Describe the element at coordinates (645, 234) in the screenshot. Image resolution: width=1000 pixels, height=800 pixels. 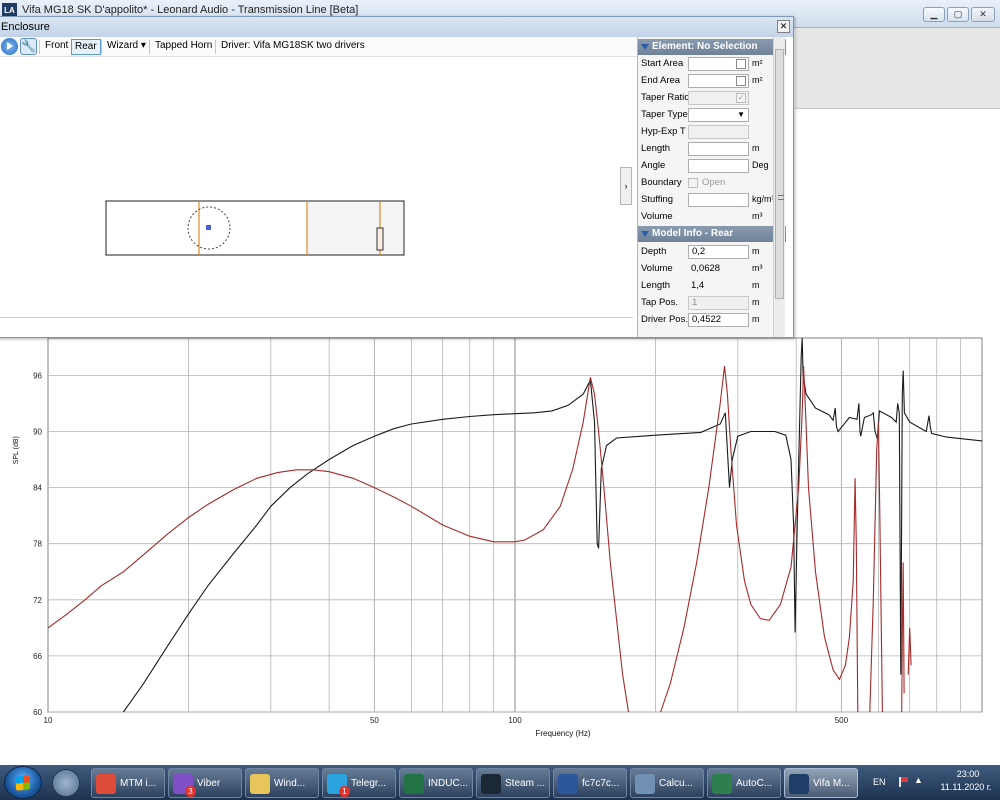
I see `collapse-triangle-icon` at that location.